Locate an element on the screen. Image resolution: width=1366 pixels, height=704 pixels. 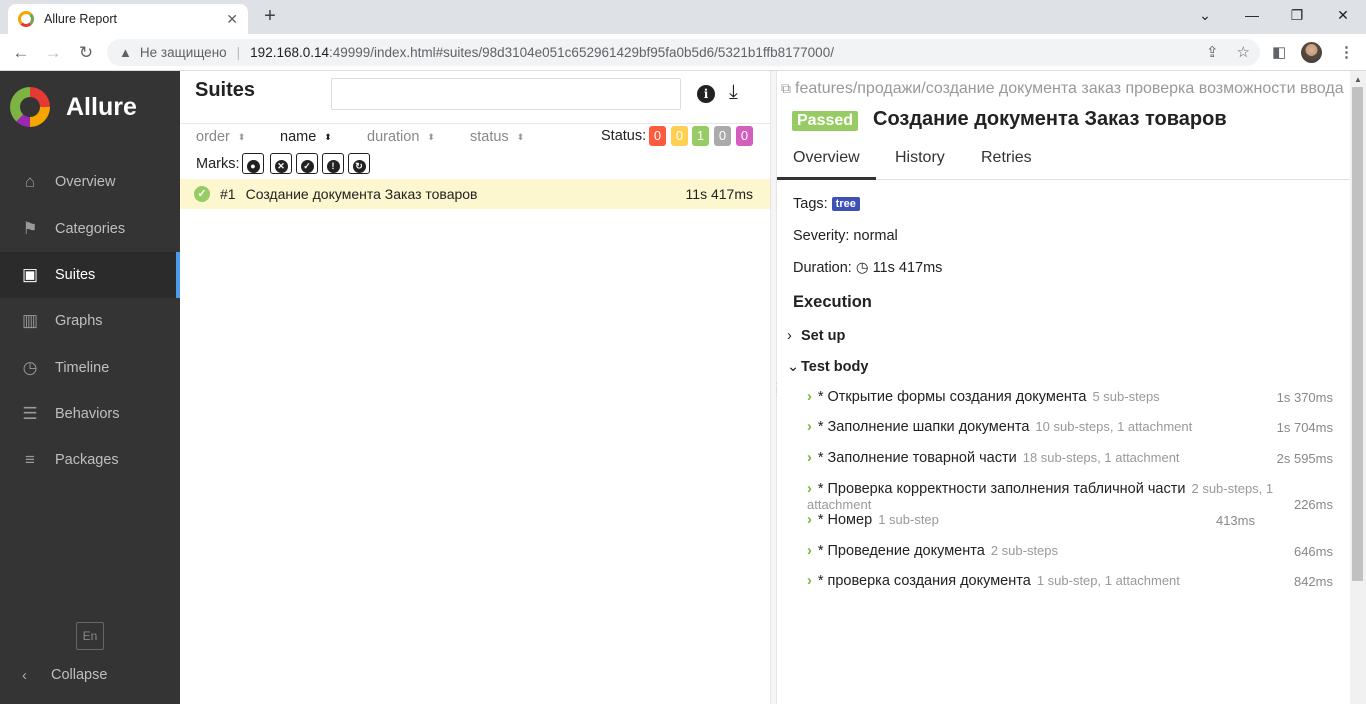
sidebar-item-label: Packages is located at coordinates (87, 460).